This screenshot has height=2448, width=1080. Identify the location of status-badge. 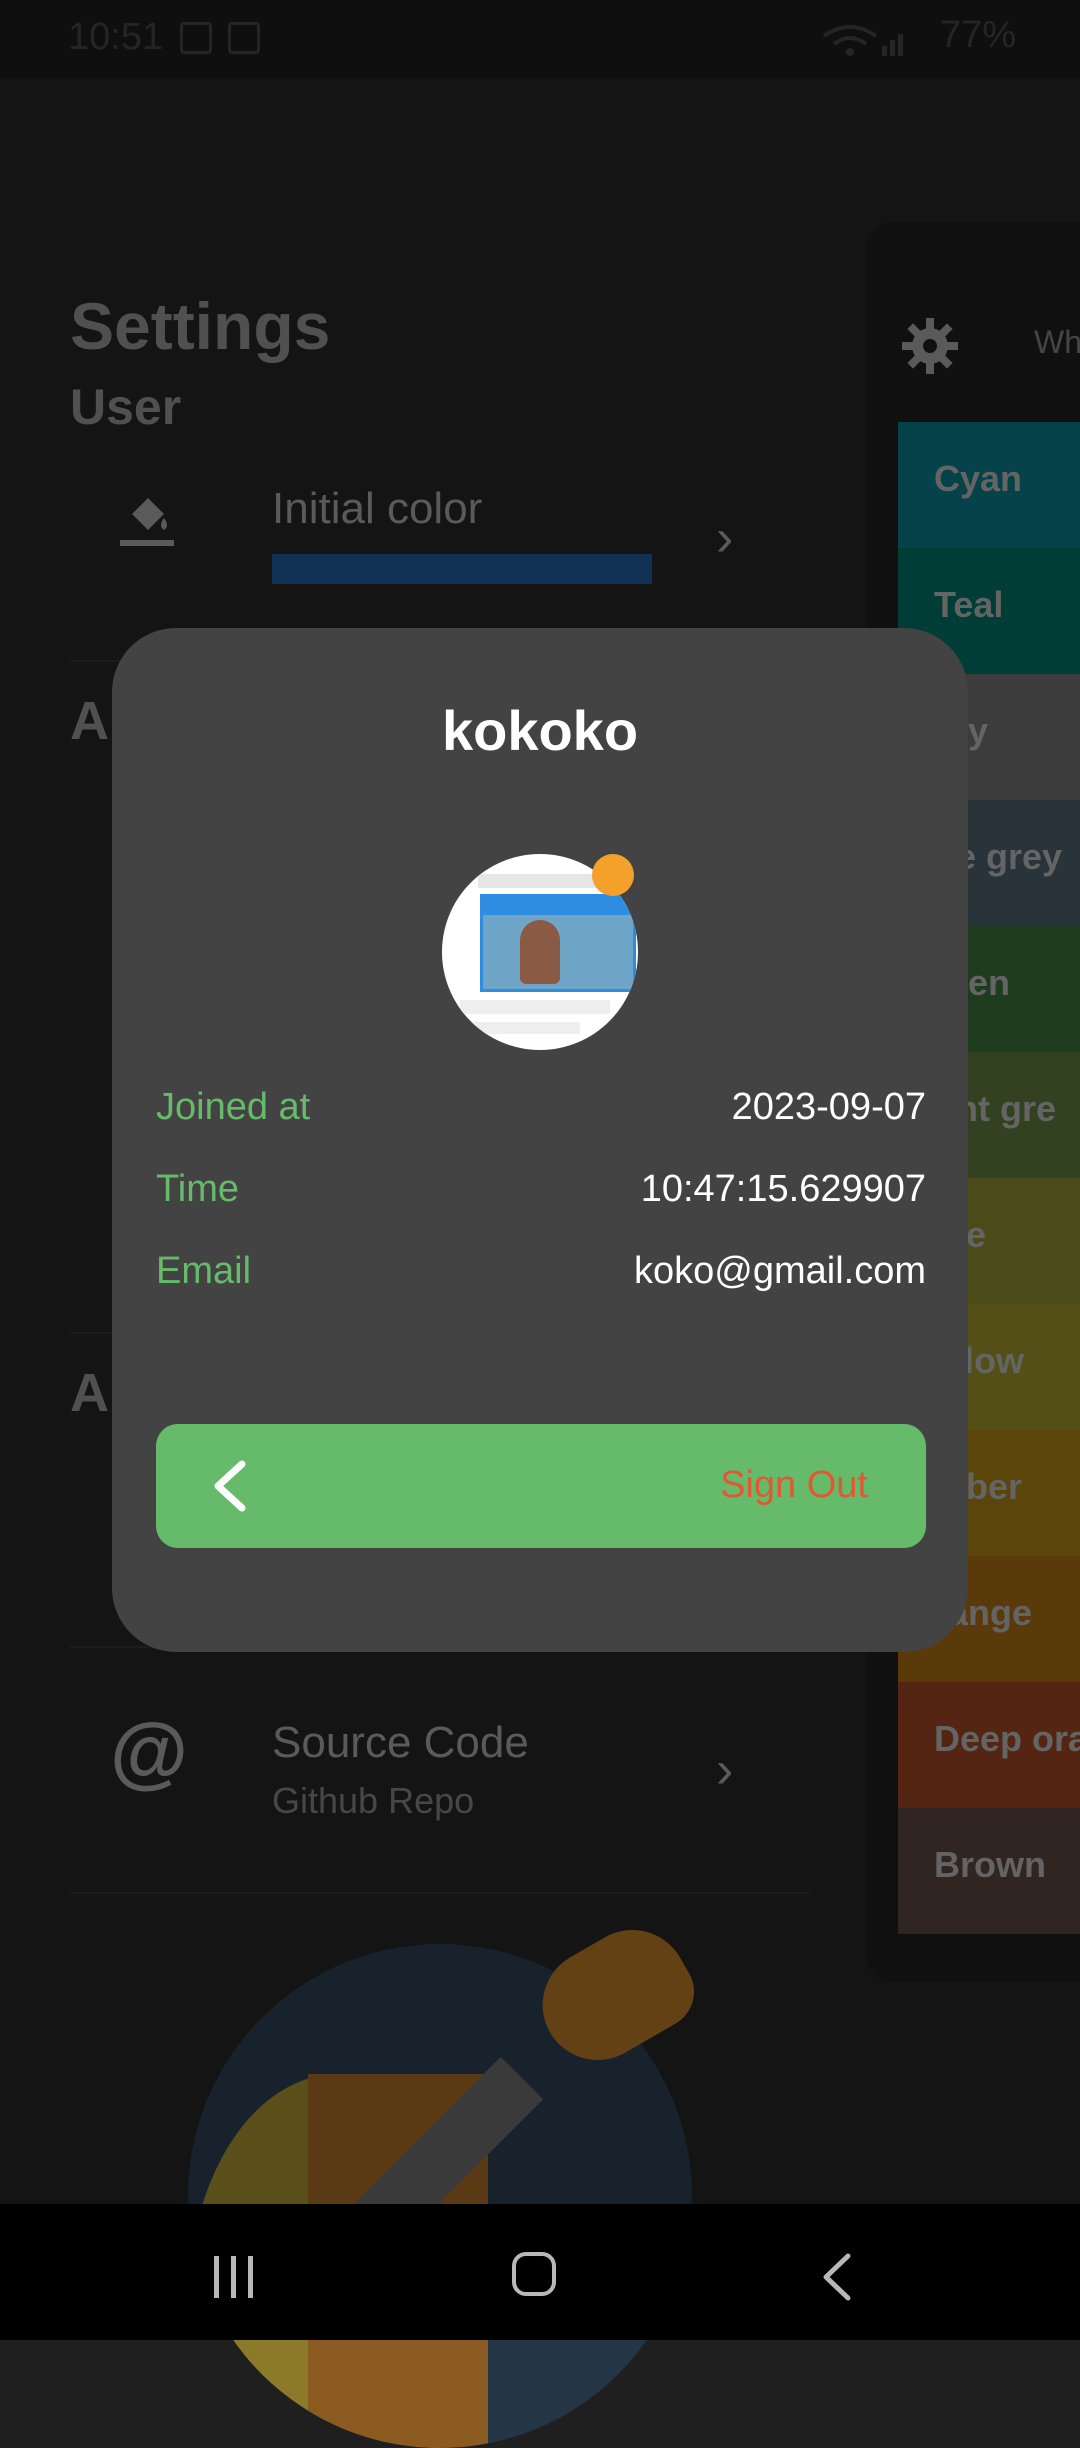
(613, 875).